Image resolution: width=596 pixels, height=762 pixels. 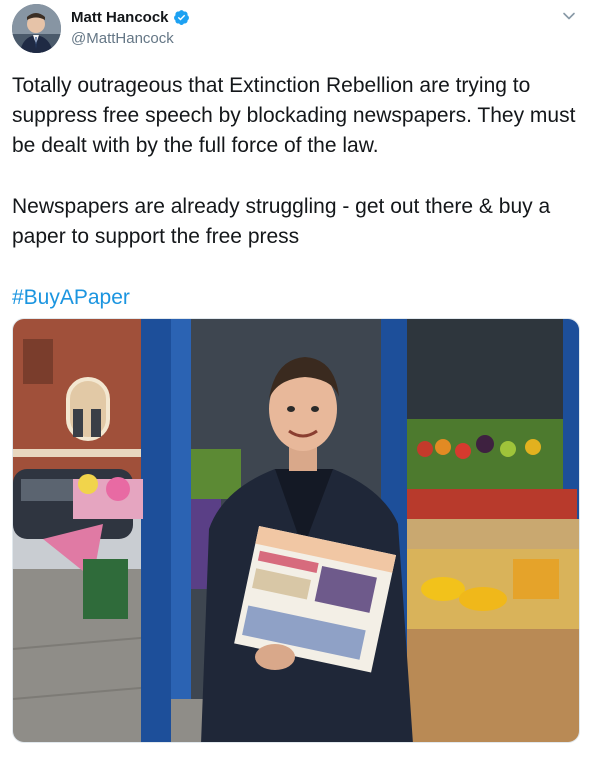 I want to click on user-handle: @MattHancock, so click(x=122, y=38).